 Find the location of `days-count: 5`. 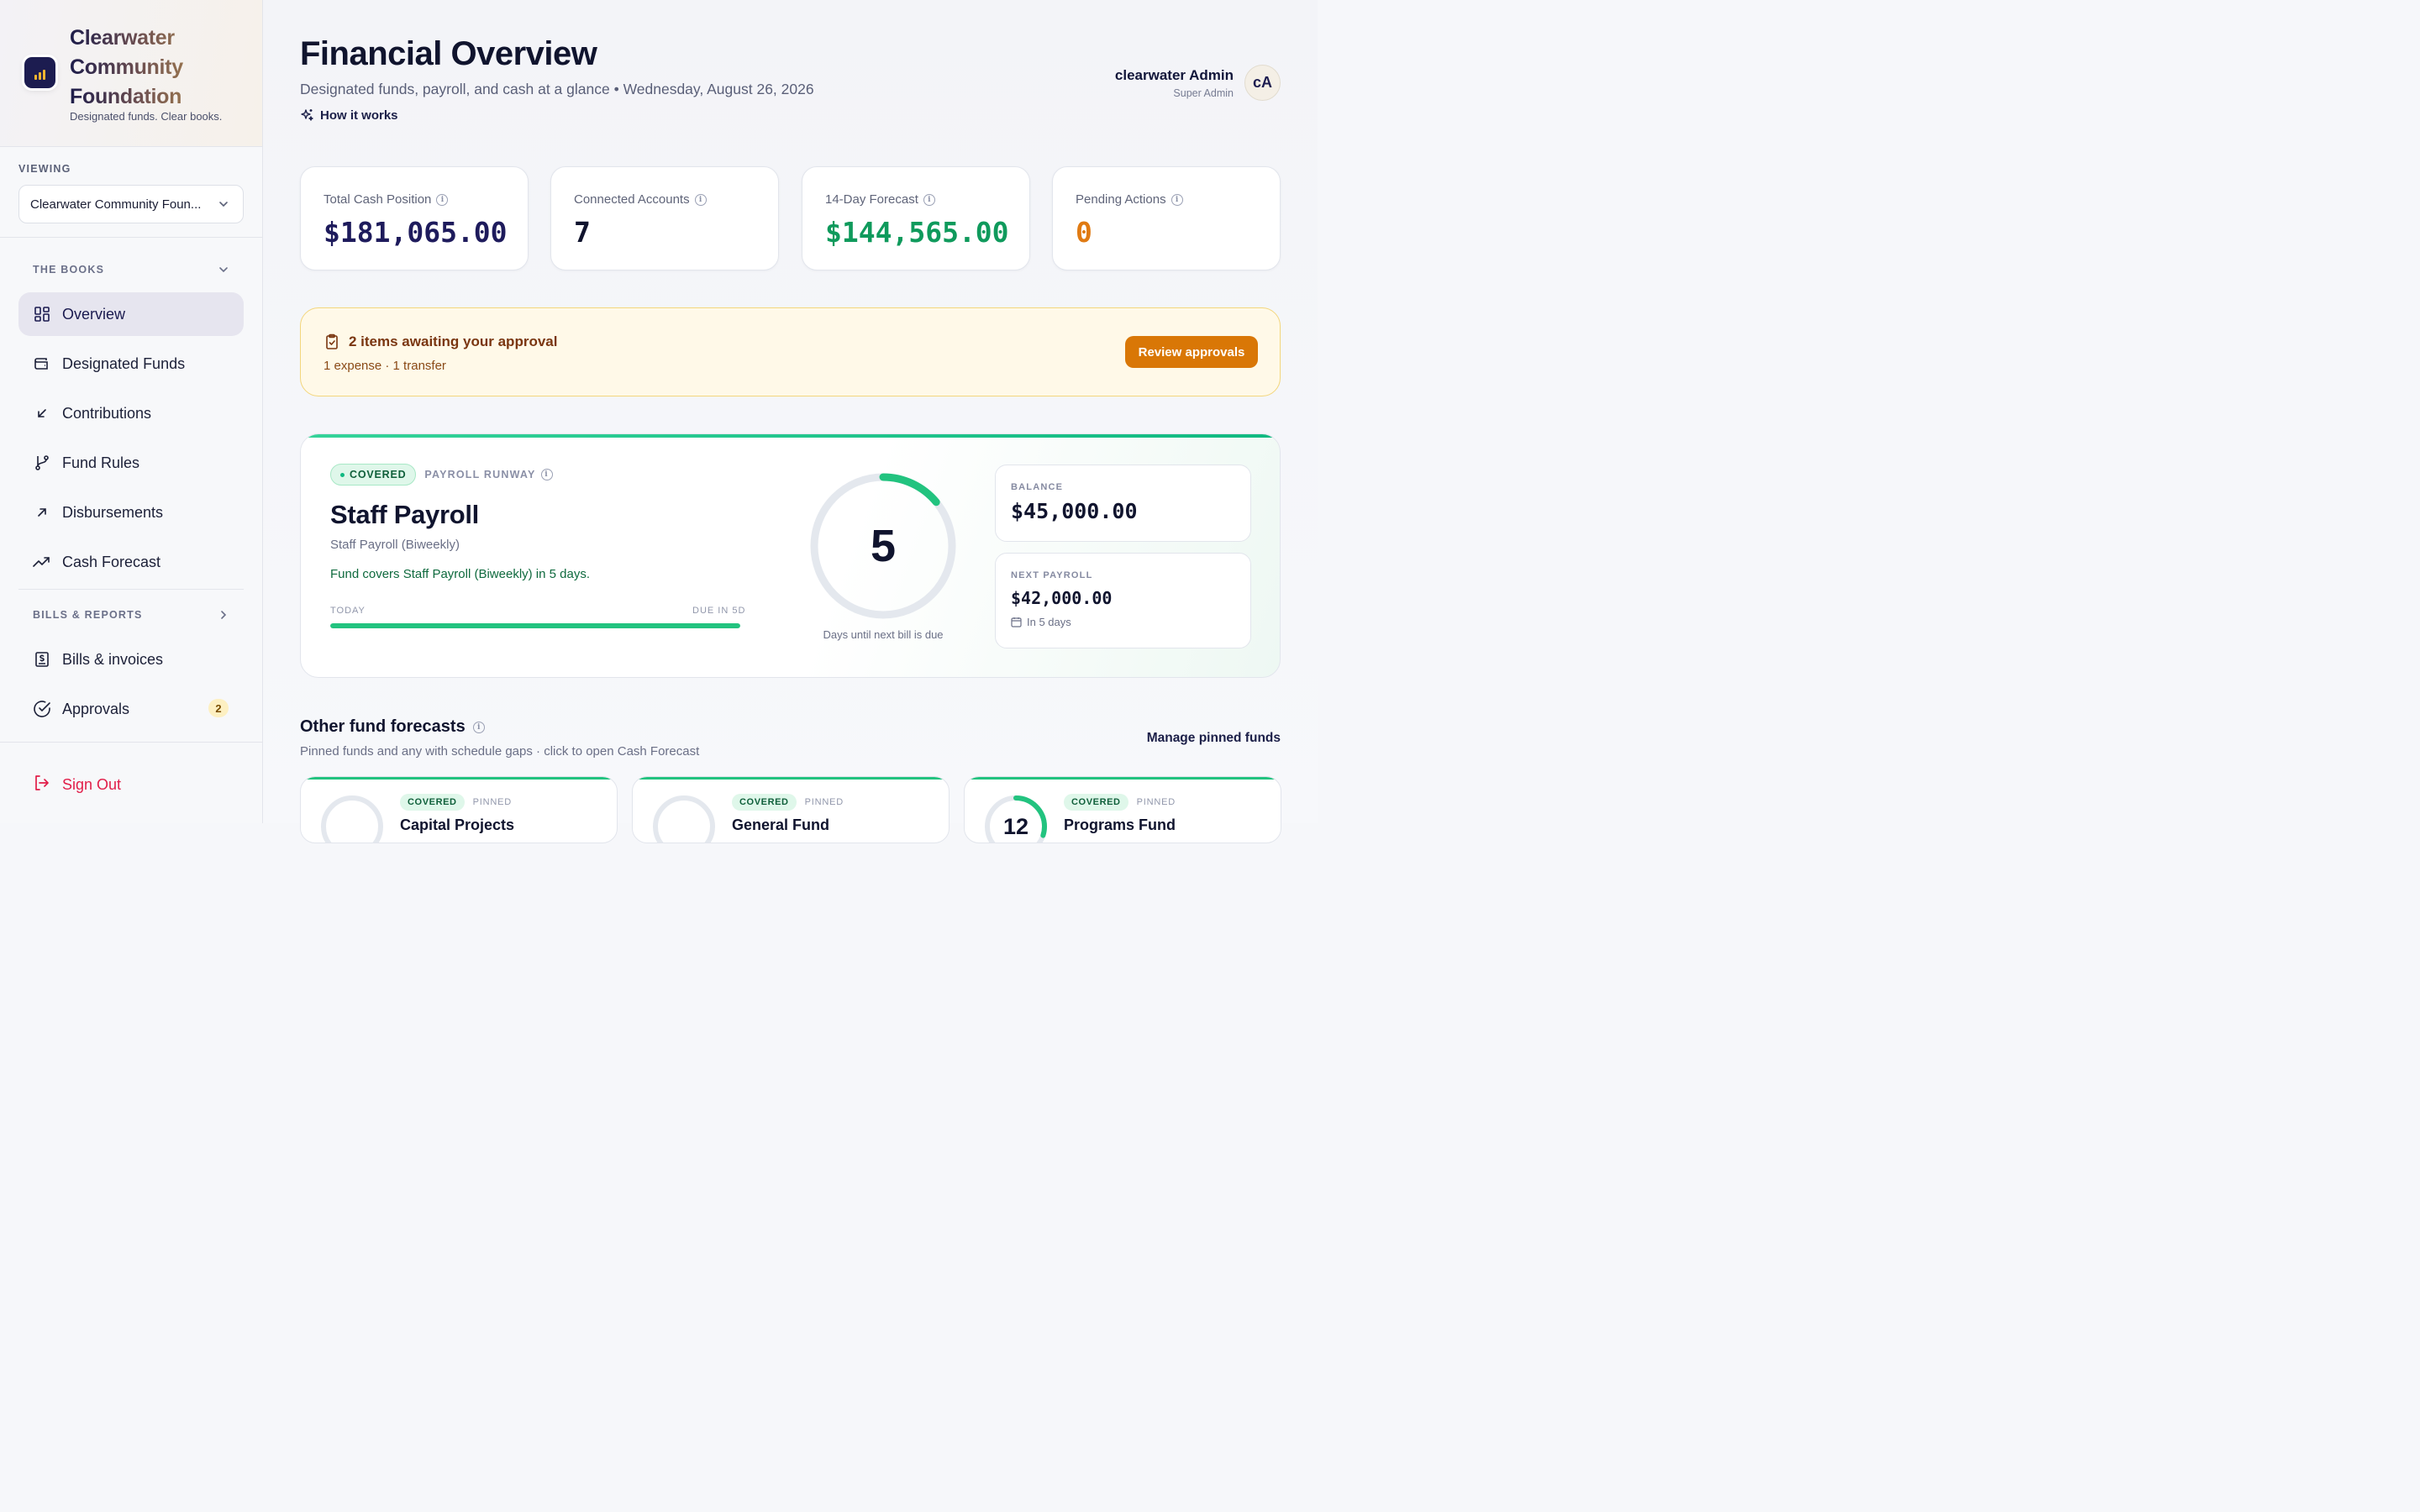

days-count: 5 is located at coordinates (883, 546).